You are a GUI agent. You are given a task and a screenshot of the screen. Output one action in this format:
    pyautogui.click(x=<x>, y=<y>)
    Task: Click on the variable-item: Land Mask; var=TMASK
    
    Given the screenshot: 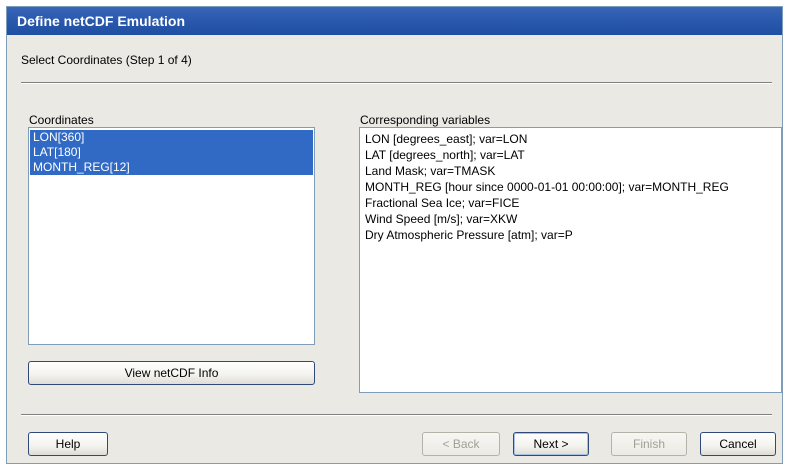 What is the action you would take?
    pyautogui.click(x=430, y=171)
    